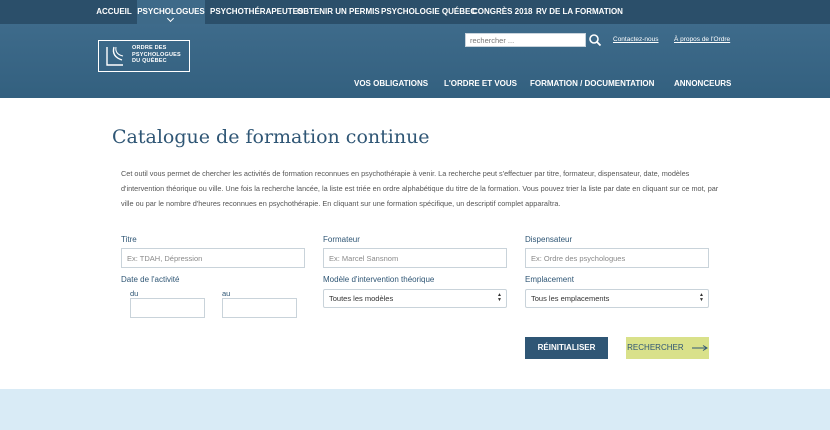 The image size is (830, 430). Describe the element at coordinates (213, 258) in the screenshot. I see `titre-input` at that location.